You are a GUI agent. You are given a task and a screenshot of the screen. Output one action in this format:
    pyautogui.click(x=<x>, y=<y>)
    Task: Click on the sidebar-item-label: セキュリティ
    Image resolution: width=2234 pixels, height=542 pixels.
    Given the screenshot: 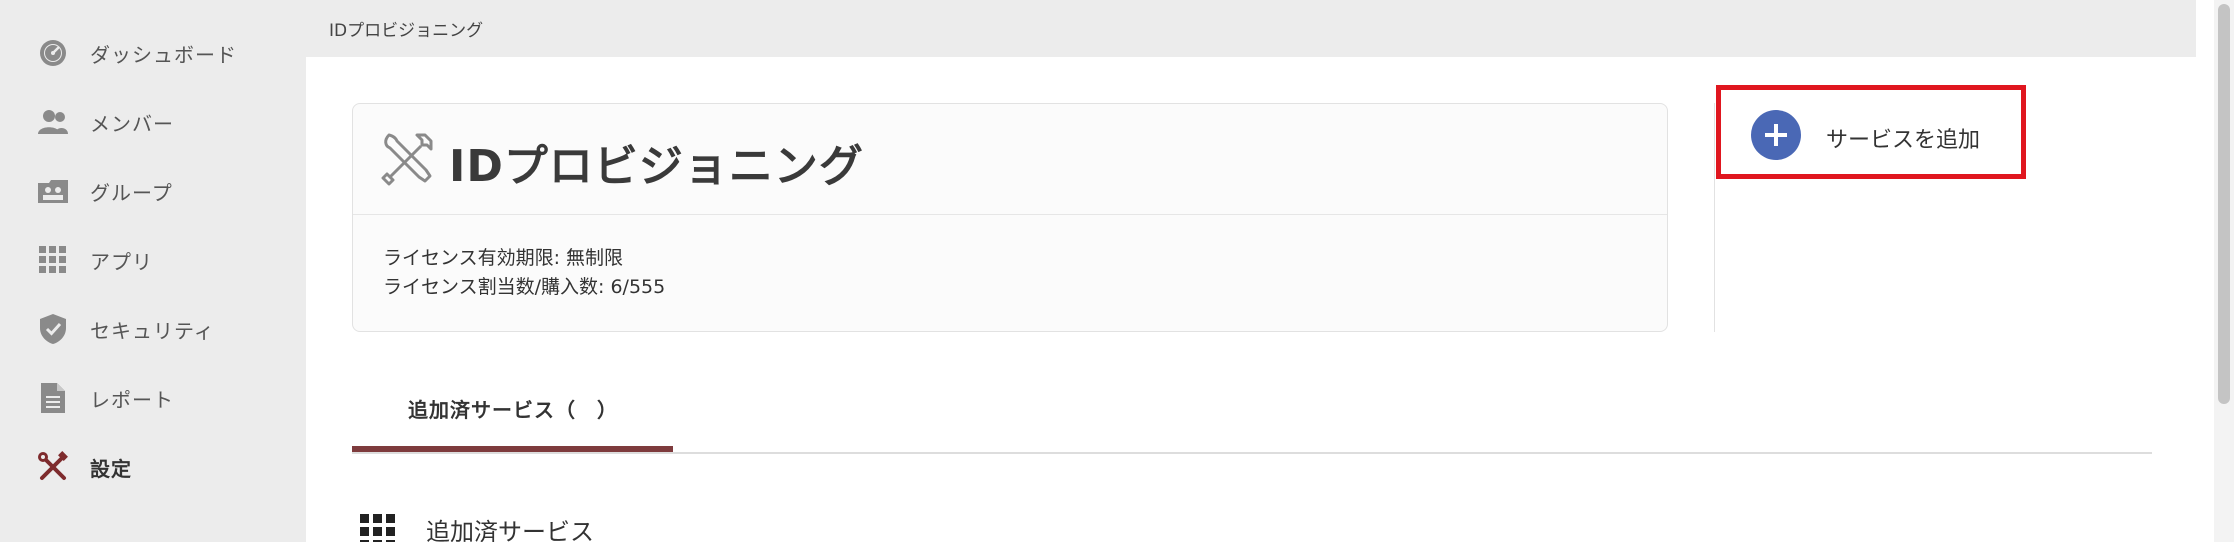 What is the action you would take?
    pyautogui.click(x=152, y=330)
    